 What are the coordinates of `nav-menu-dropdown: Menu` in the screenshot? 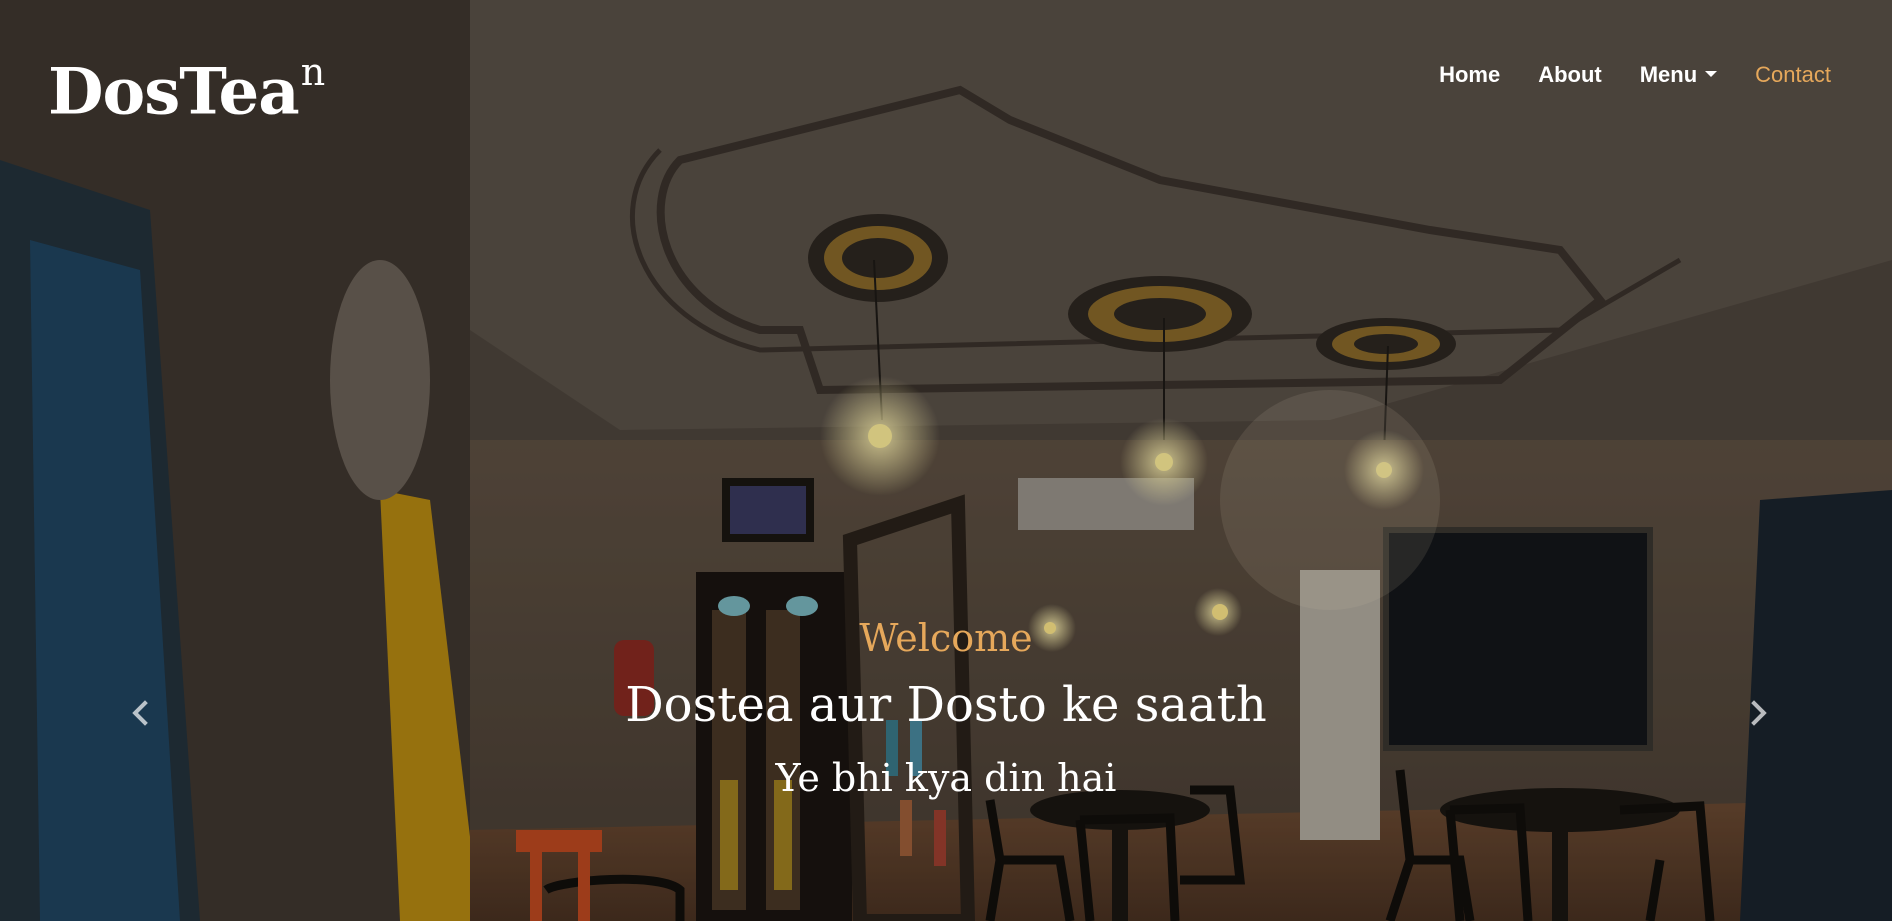 It's located at (1678, 75).